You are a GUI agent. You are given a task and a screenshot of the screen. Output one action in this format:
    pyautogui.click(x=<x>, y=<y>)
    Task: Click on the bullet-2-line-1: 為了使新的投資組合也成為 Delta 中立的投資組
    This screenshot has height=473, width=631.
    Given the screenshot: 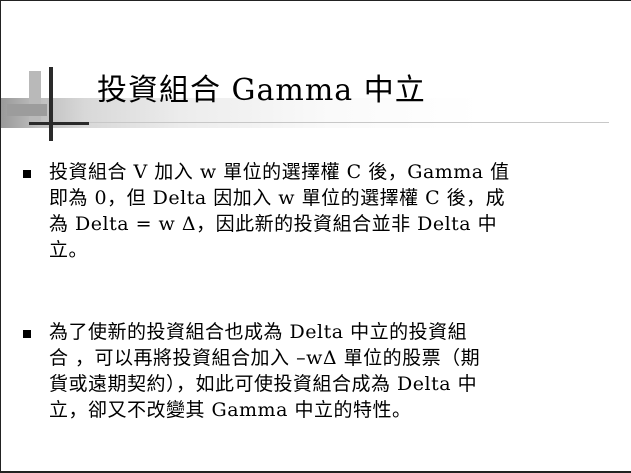 What is the action you would take?
    pyautogui.click(x=258, y=332)
    